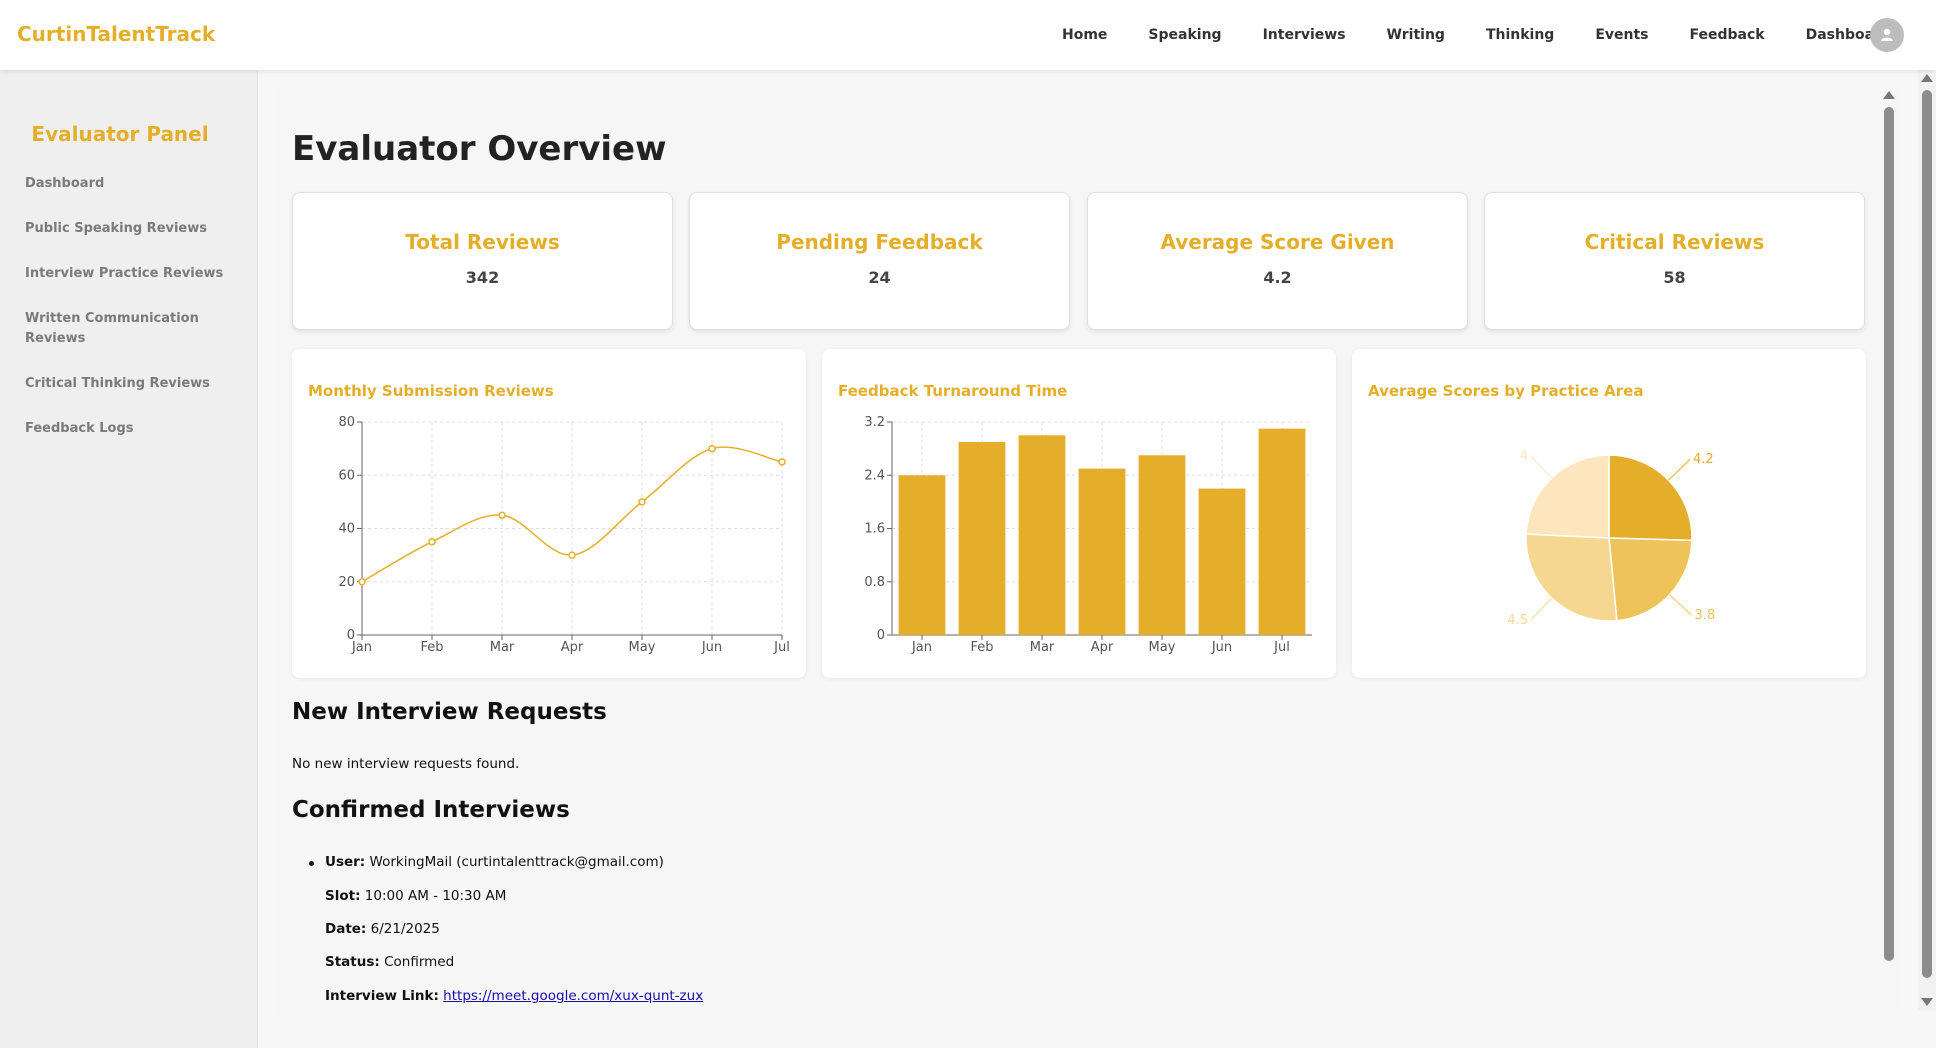 The width and height of the screenshot is (1936, 1048). Describe the element at coordinates (346, 422) in the screenshot. I see `y-tick-label: 80` at that location.